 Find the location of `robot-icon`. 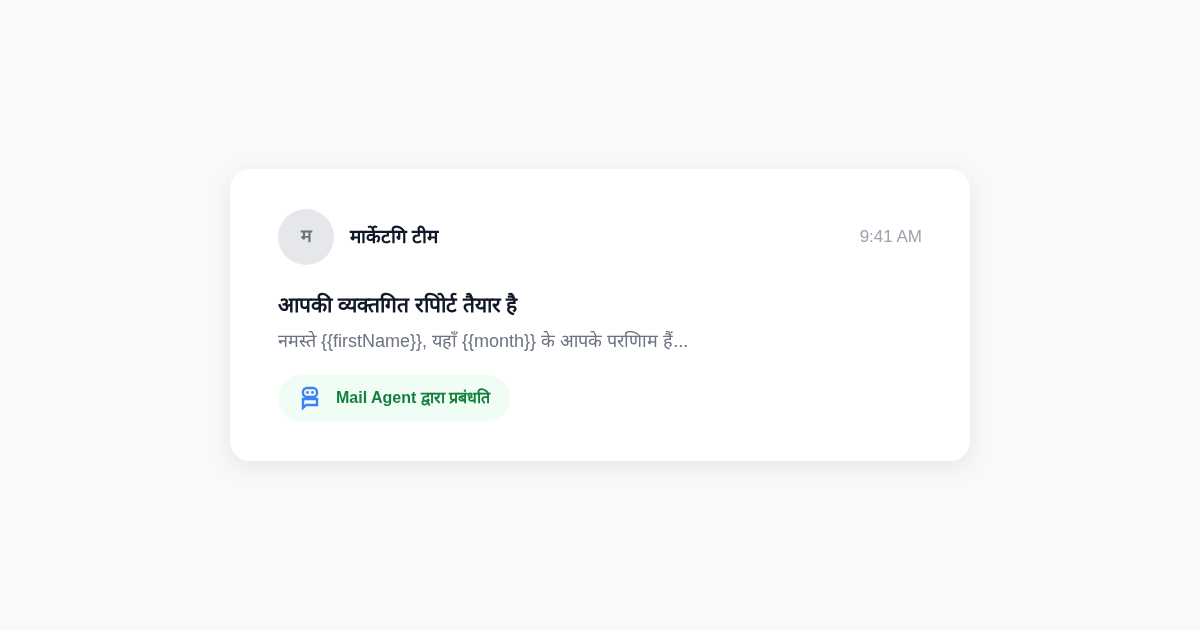

robot-icon is located at coordinates (310, 398).